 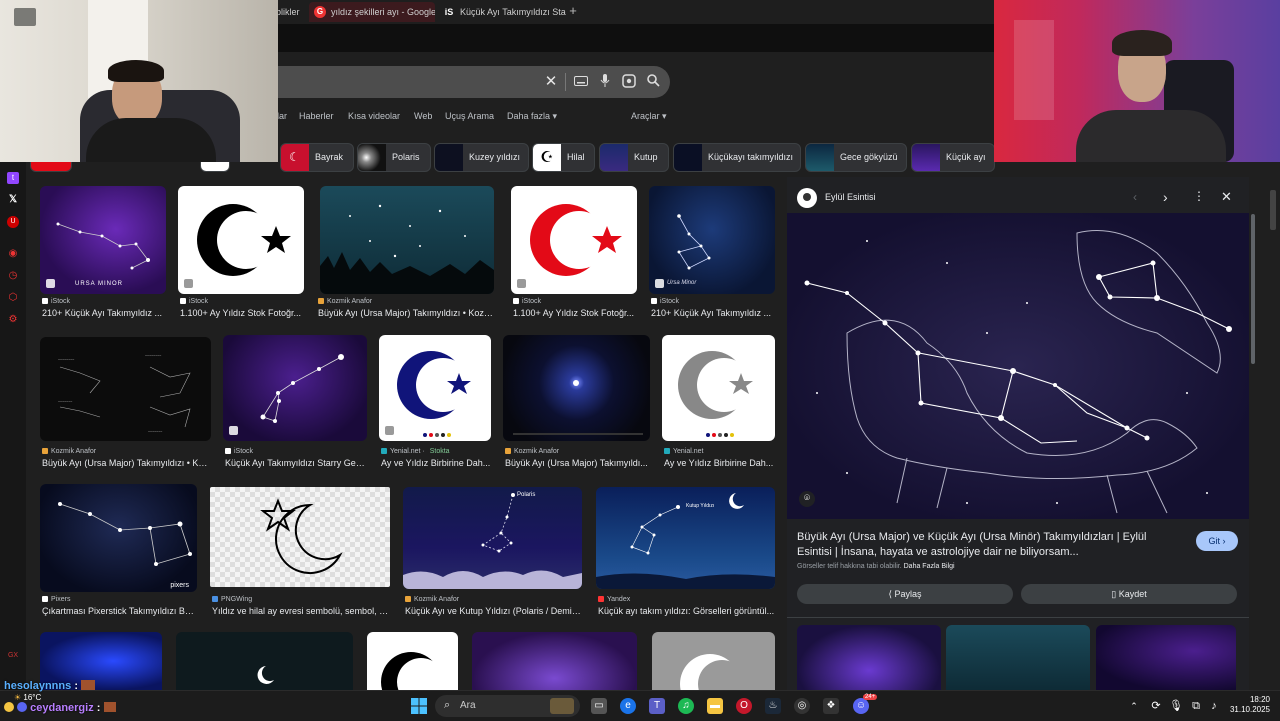 What do you see at coordinates (374, 116) in the screenshot?
I see `nav-link-short-videos: Kısa videolar` at bounding box center [374, 116].